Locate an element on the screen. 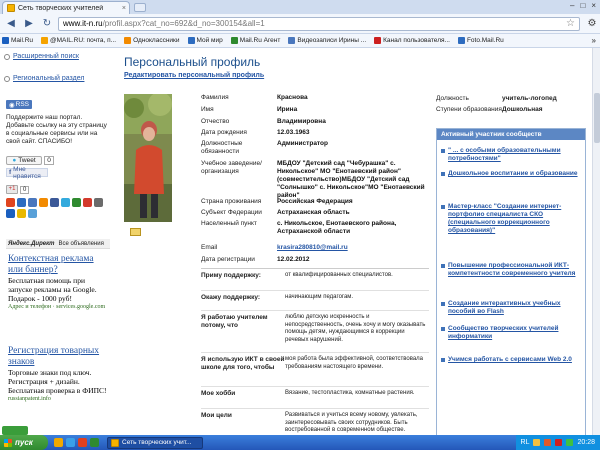  scrollbar-thumb is located at coordinates (597, 118).